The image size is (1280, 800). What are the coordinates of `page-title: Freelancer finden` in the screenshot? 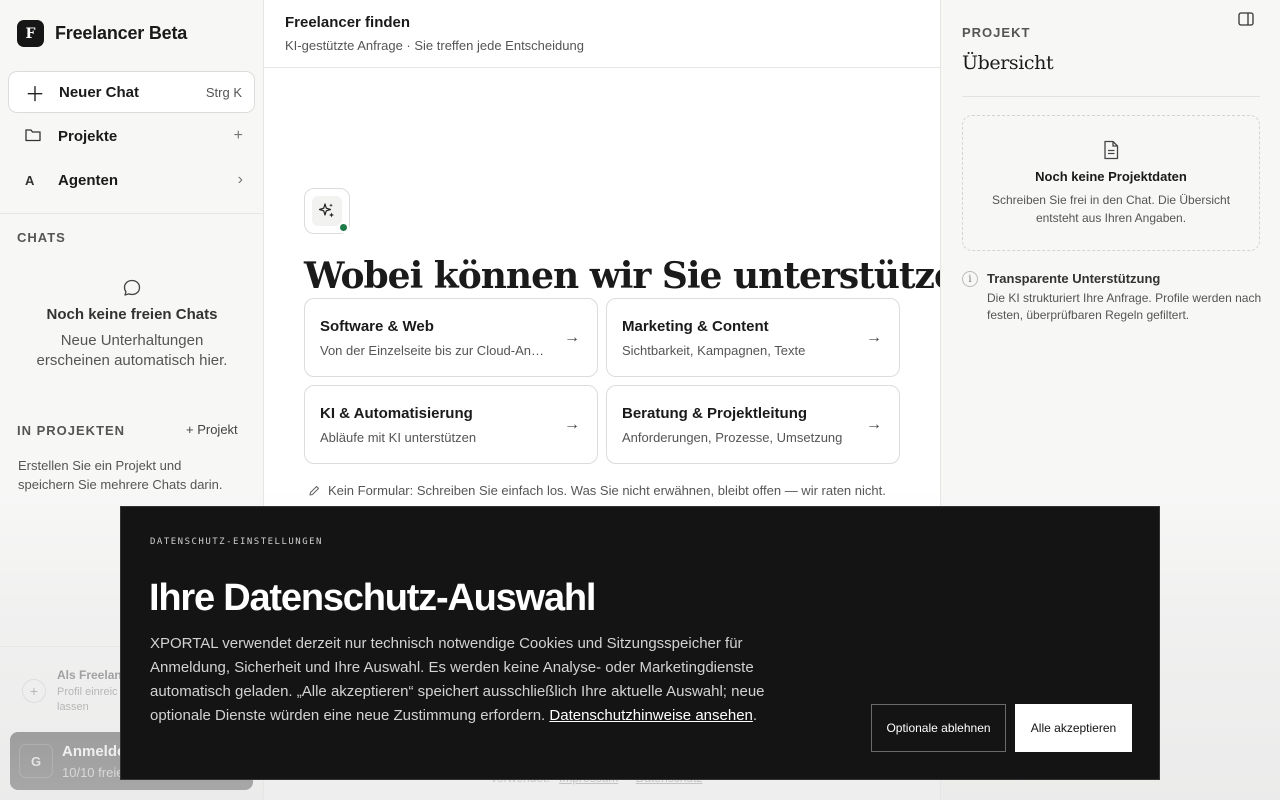 It's located at (348, 22).